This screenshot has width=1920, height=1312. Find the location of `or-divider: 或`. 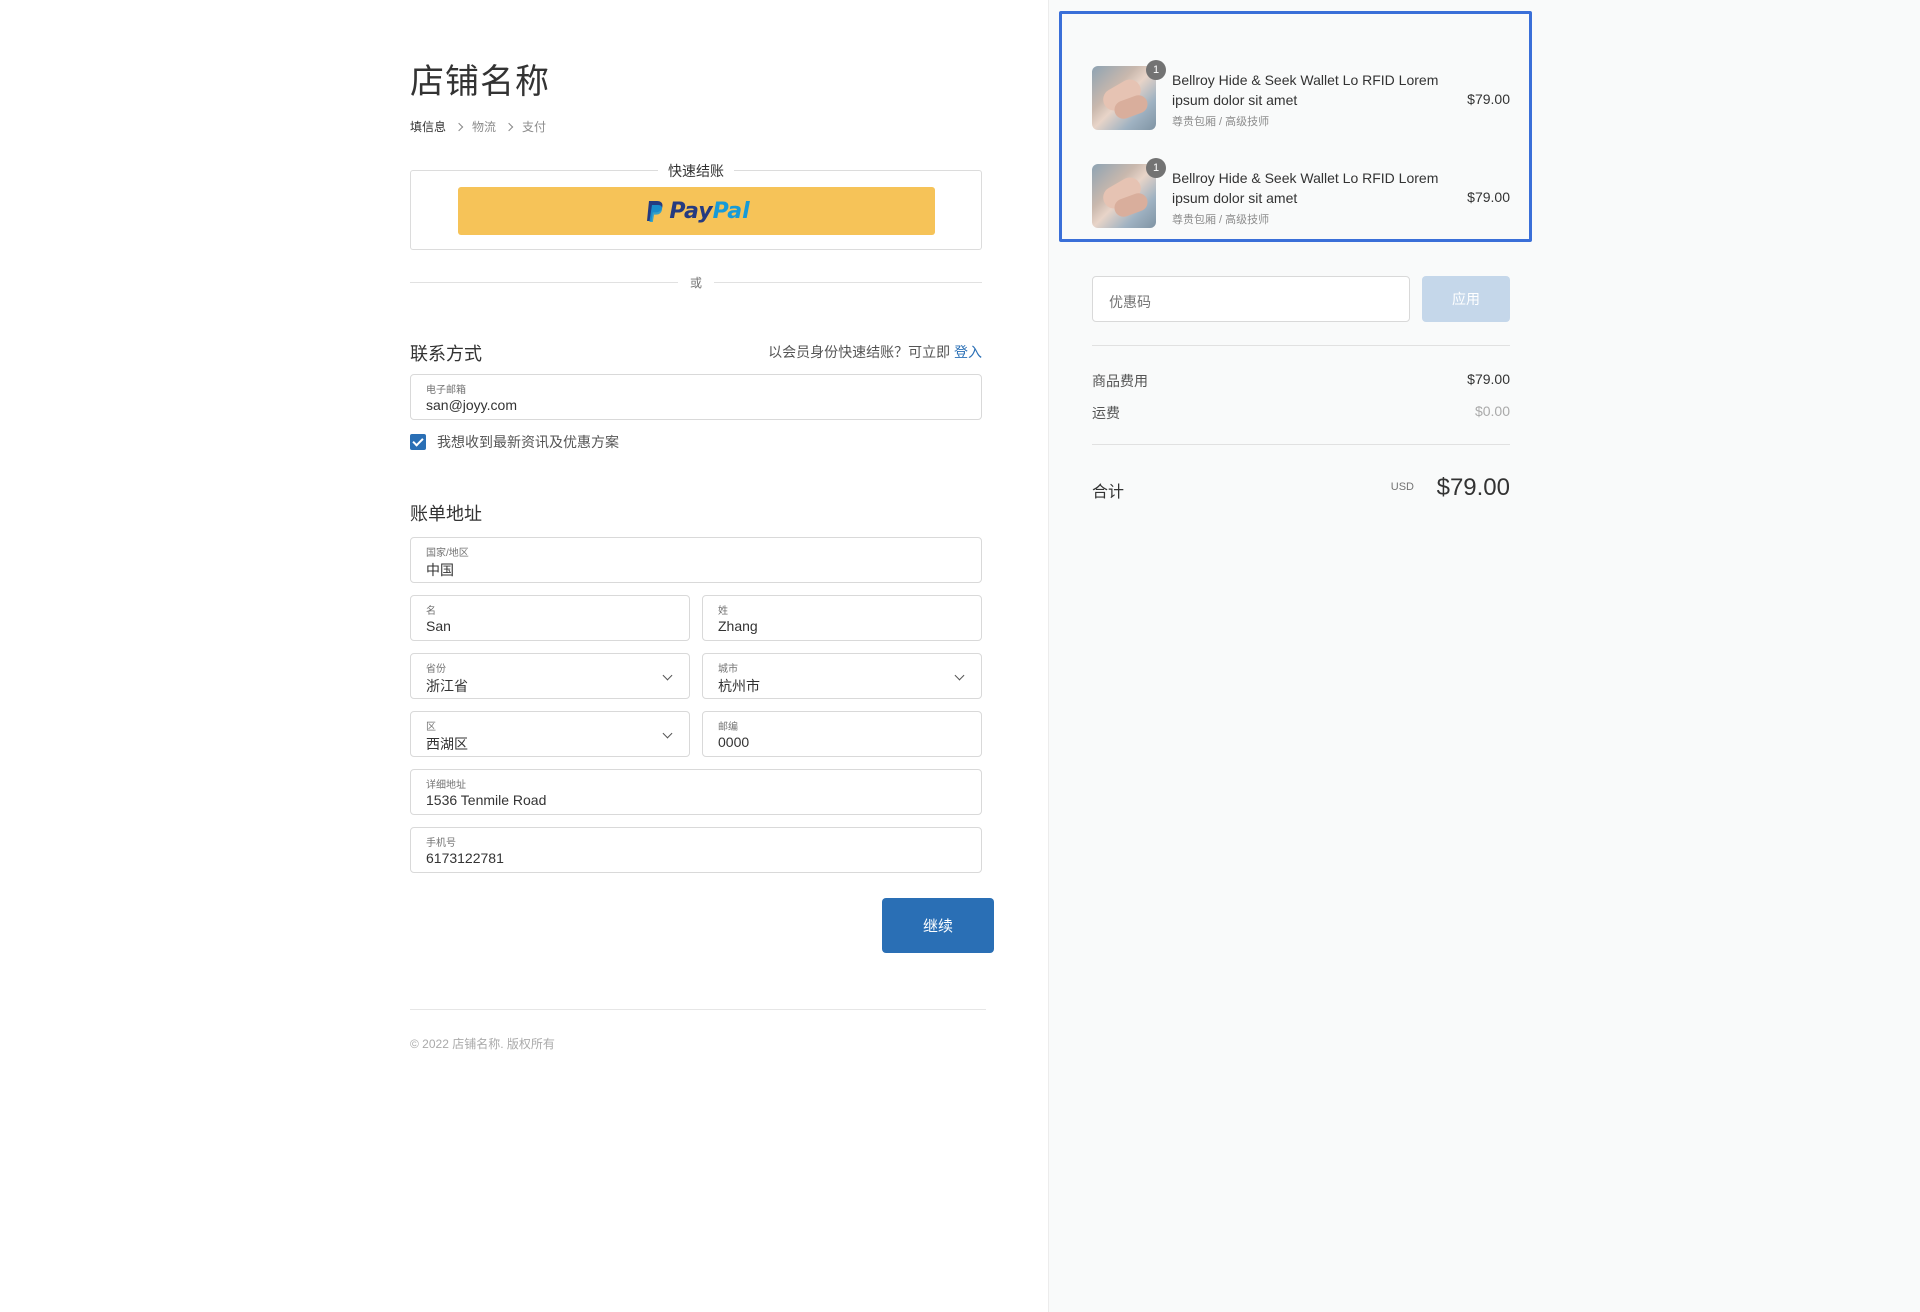

or-divider: 或 is located at coordinates (696, 282).